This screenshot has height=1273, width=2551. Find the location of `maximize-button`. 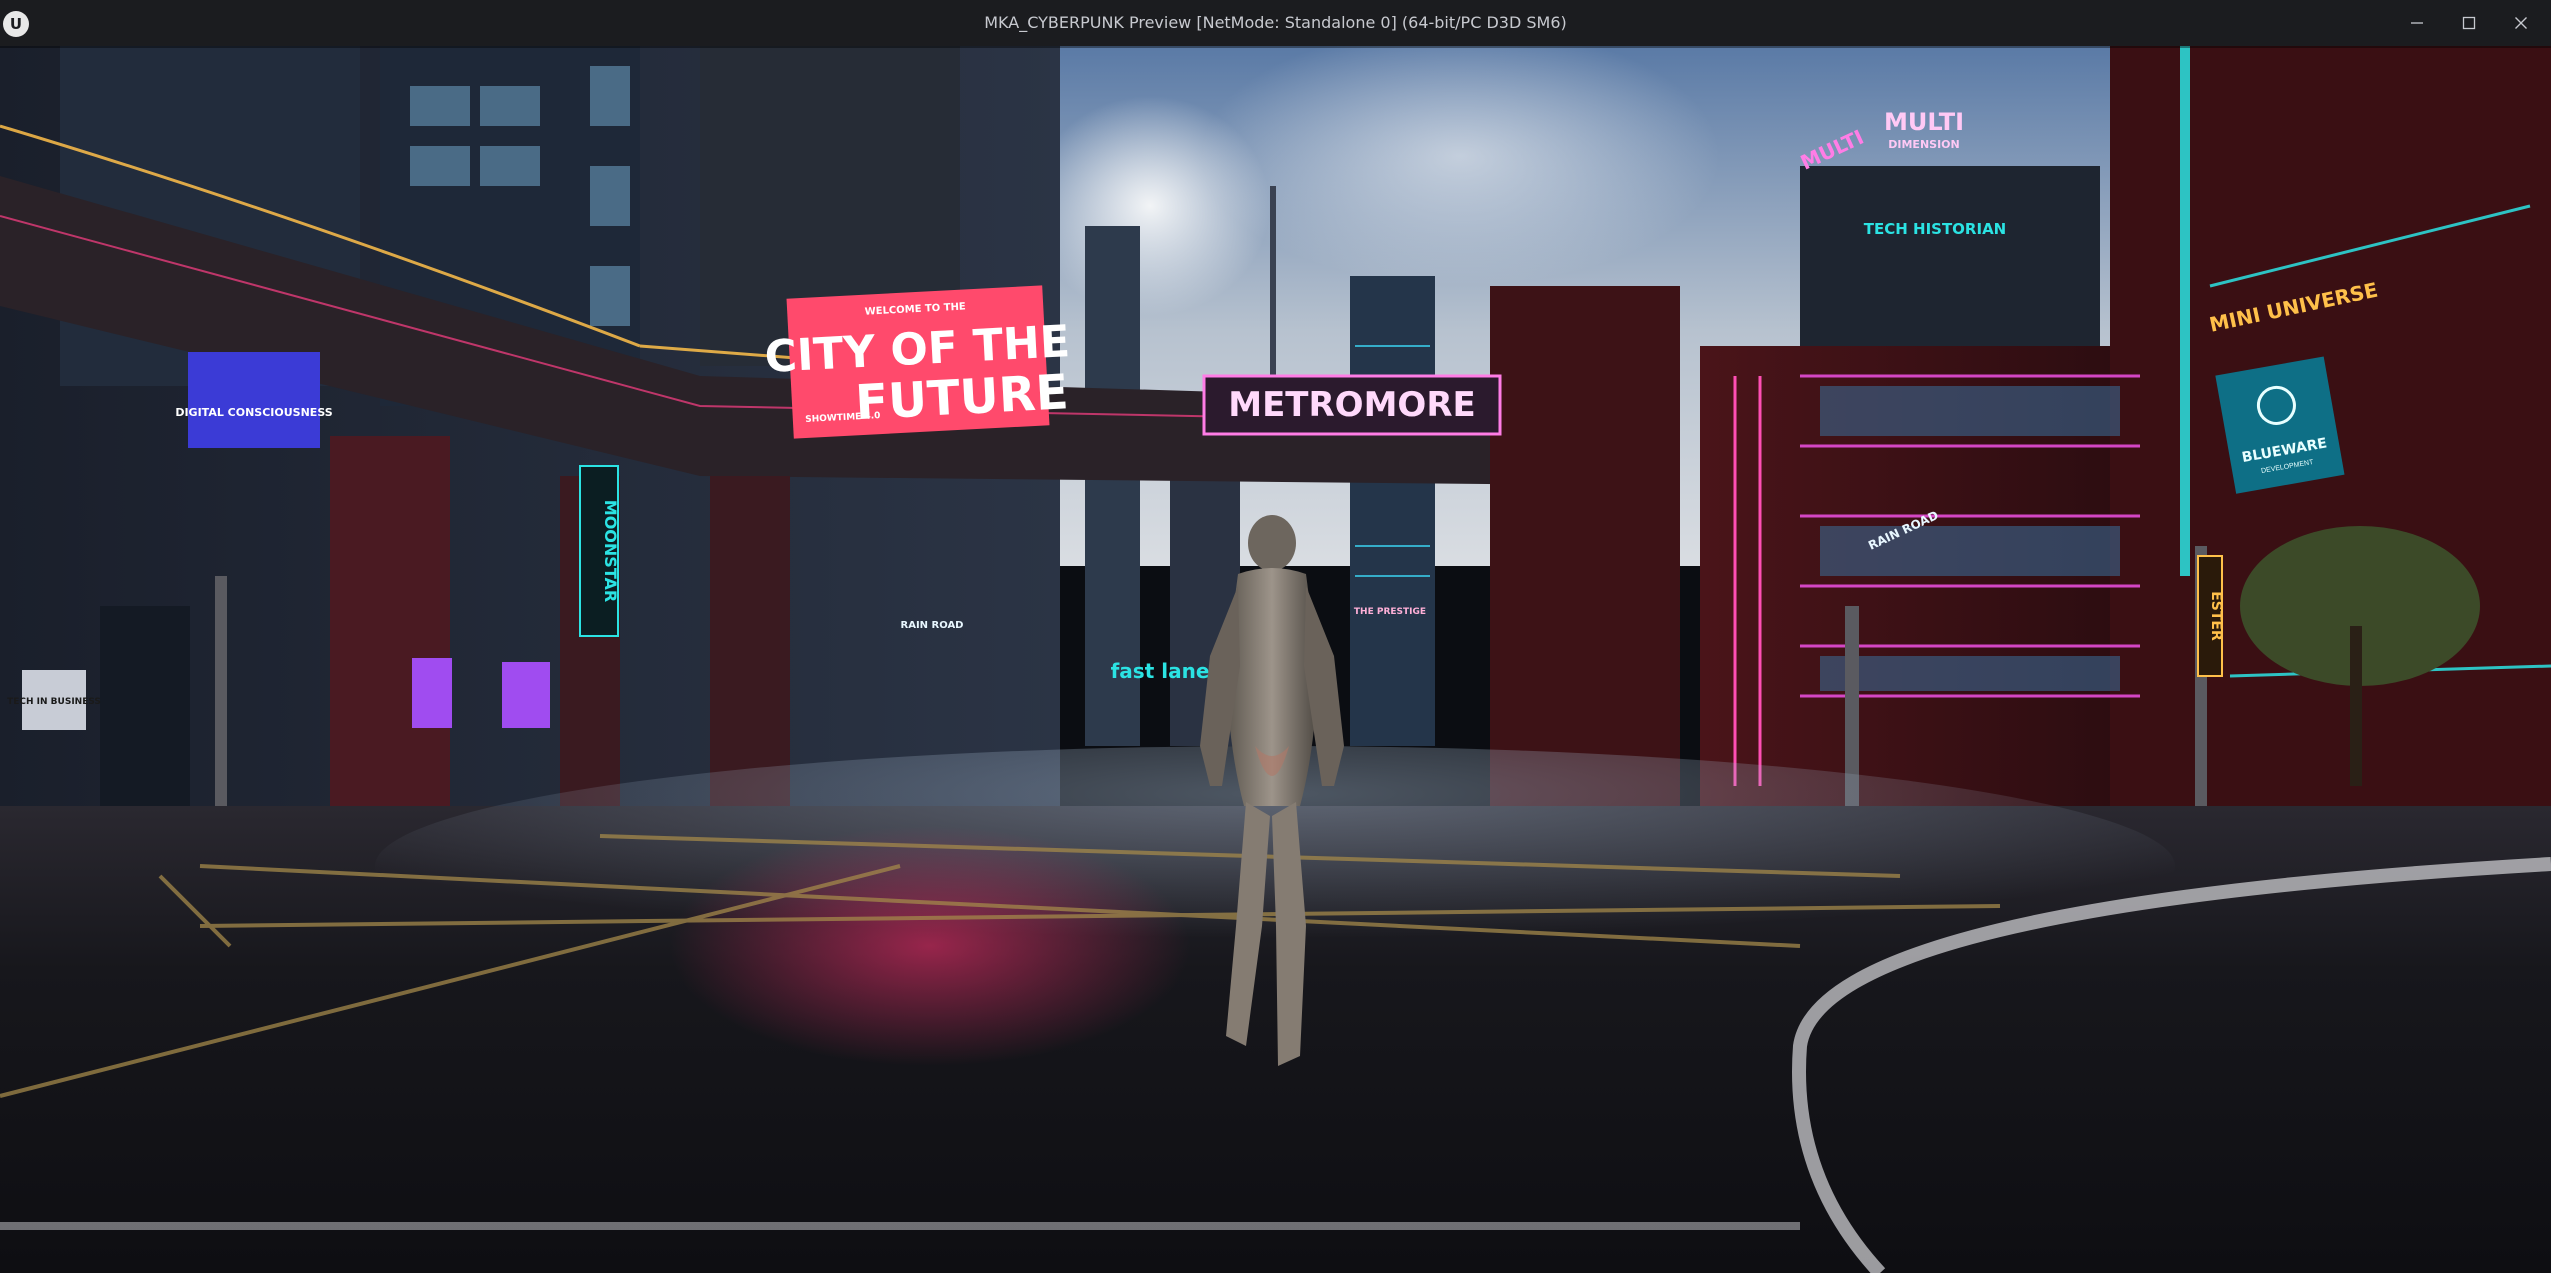

maximize-button is located at coordinates (2469, 23).